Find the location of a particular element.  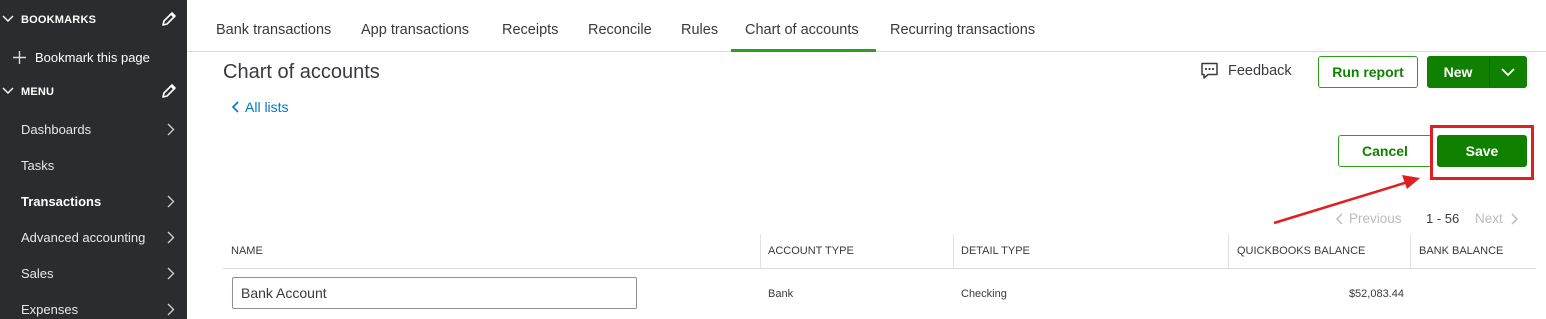

tab-label: Chart of accounts is located at coordinates (802, 30).